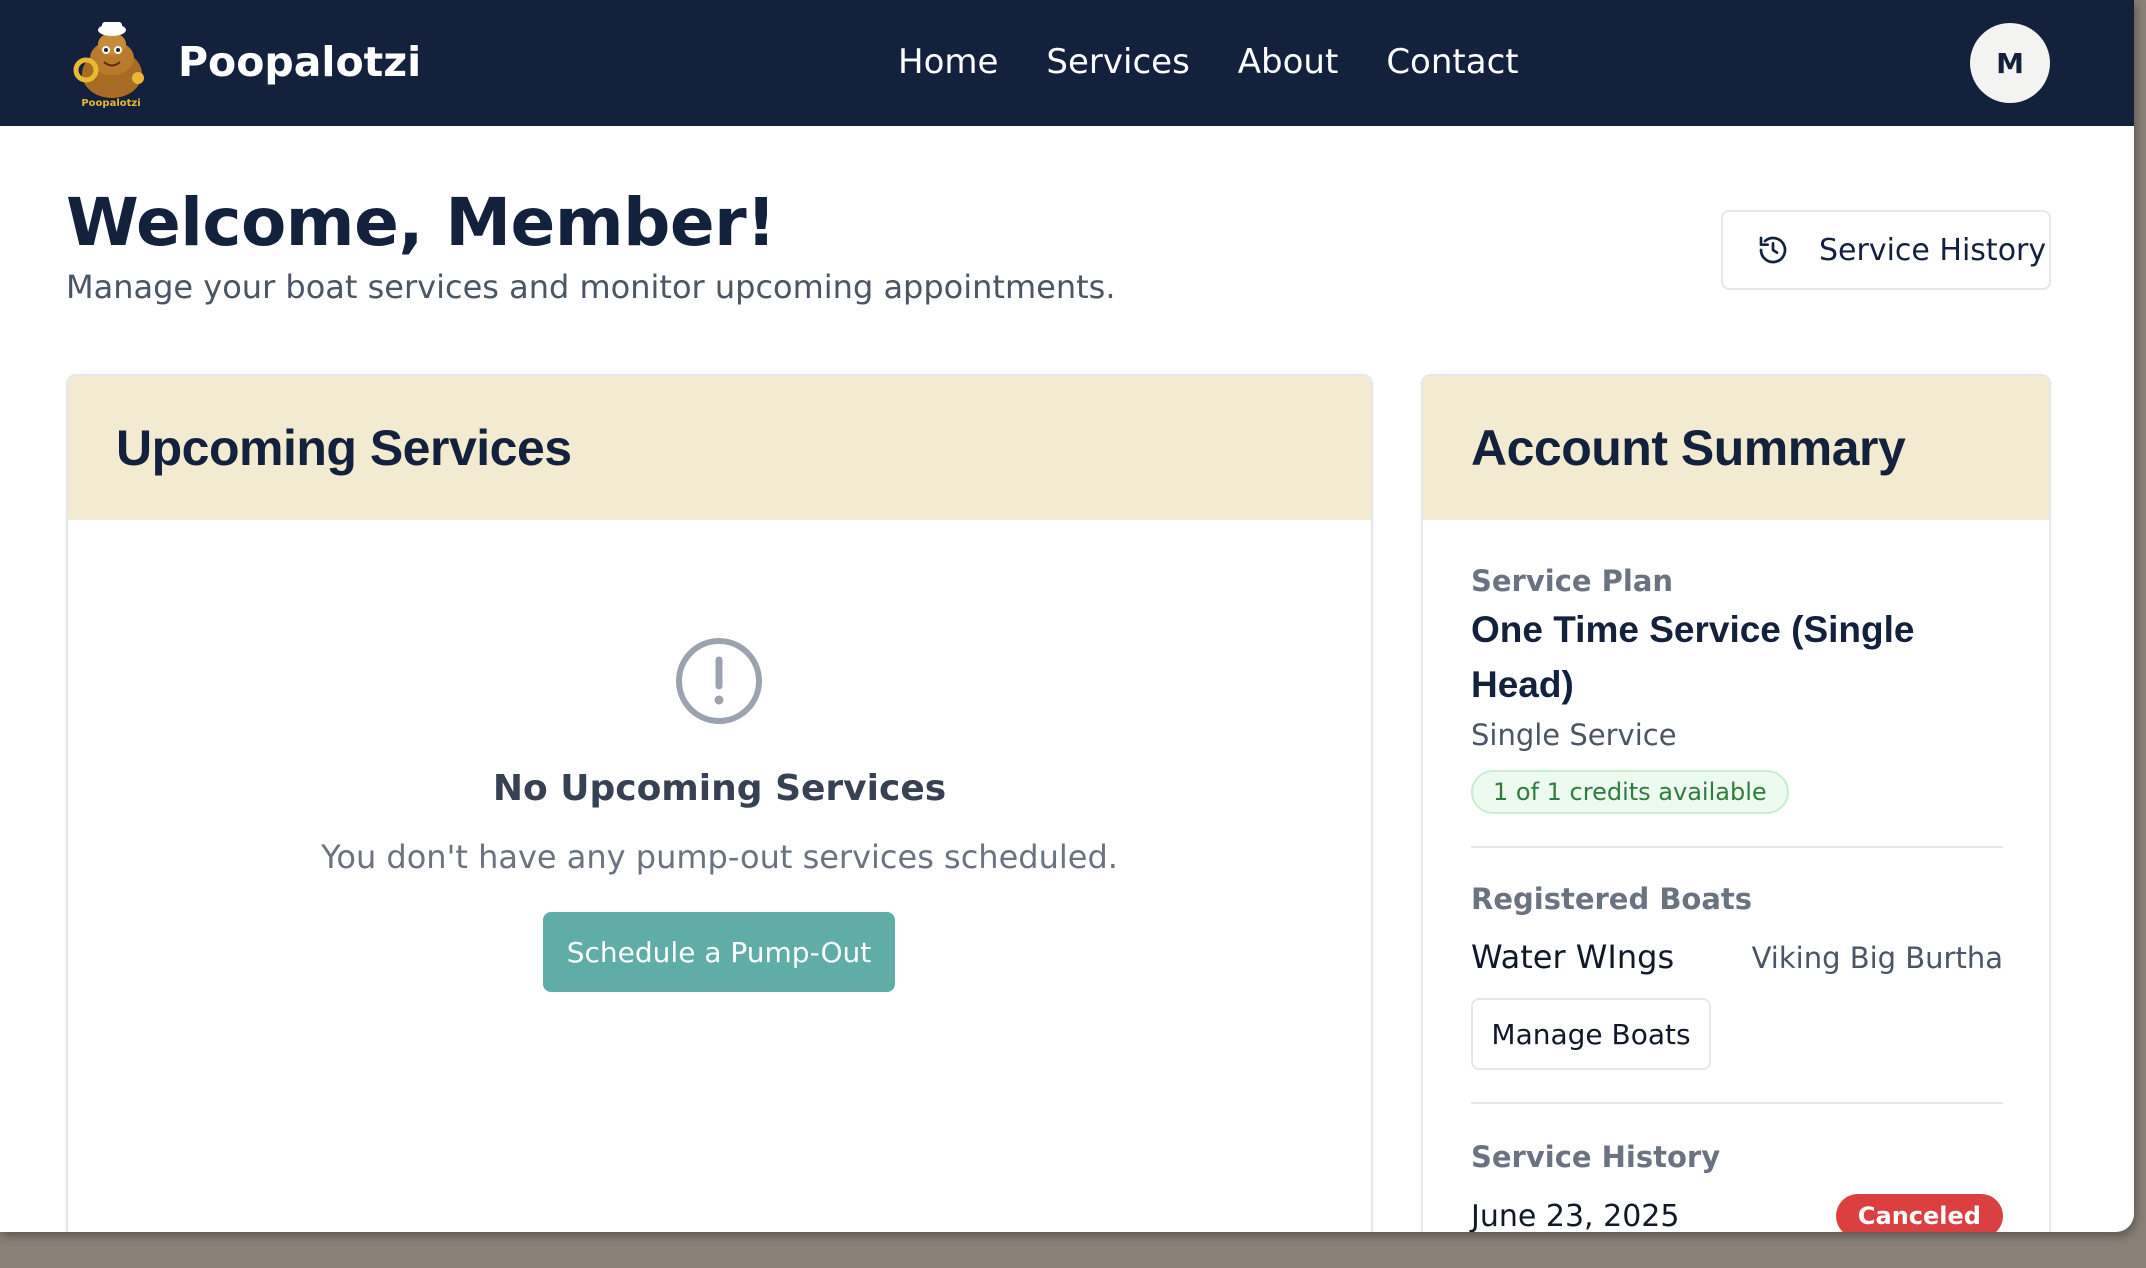 This screenshot has height=1268, width=2146. Describe the element at coordinates (110, 103) in the screenshot. I see `logo-text: Poopalotzi` at that location.